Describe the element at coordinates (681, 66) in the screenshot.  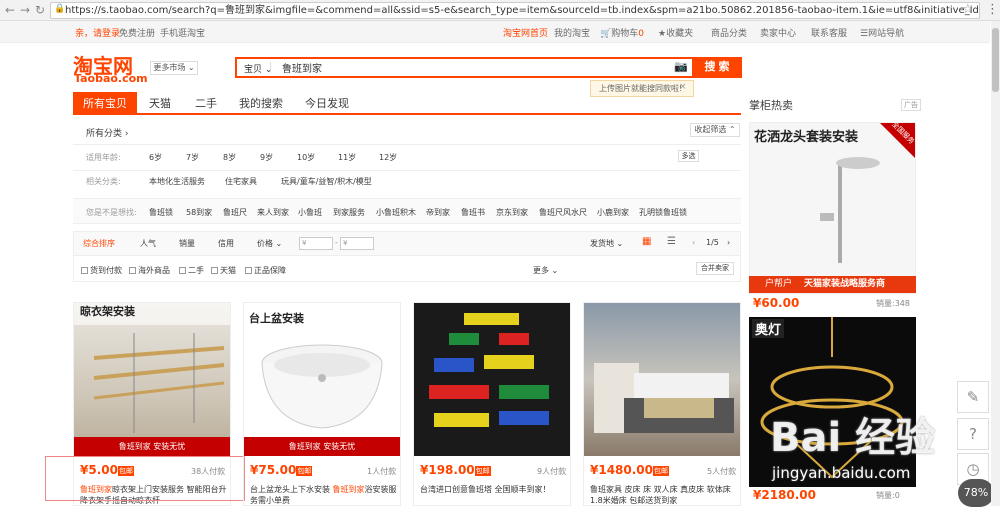
I see `camera-icon: 📷` at that location.